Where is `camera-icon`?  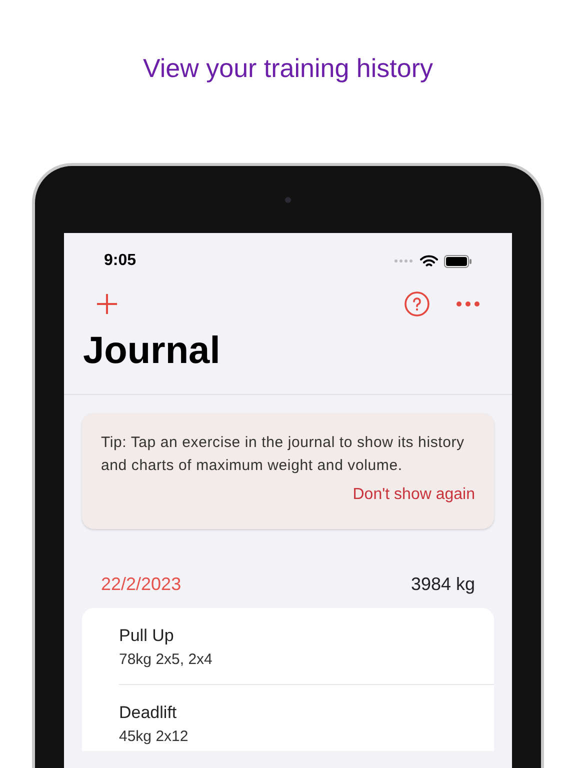
camera-icon is located at coordinates (288, 200).